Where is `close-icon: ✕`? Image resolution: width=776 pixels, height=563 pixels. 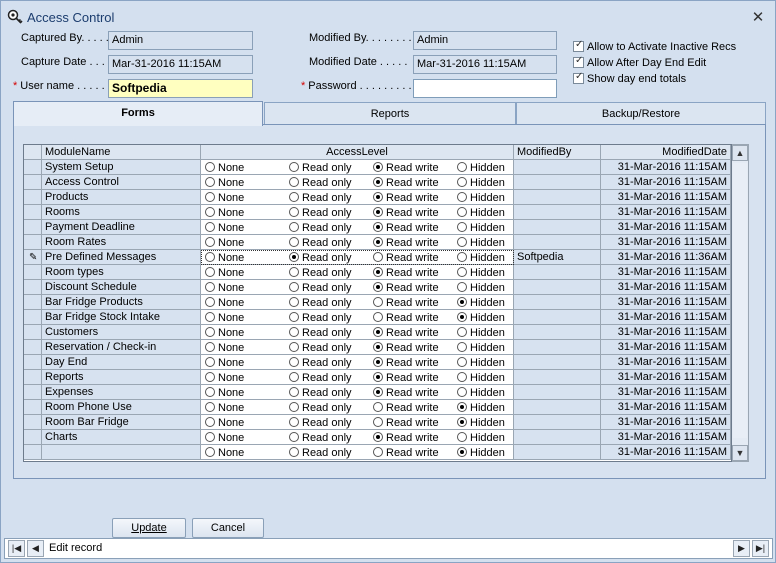
close-icon: ✕ is located at coordinates (758, 17).